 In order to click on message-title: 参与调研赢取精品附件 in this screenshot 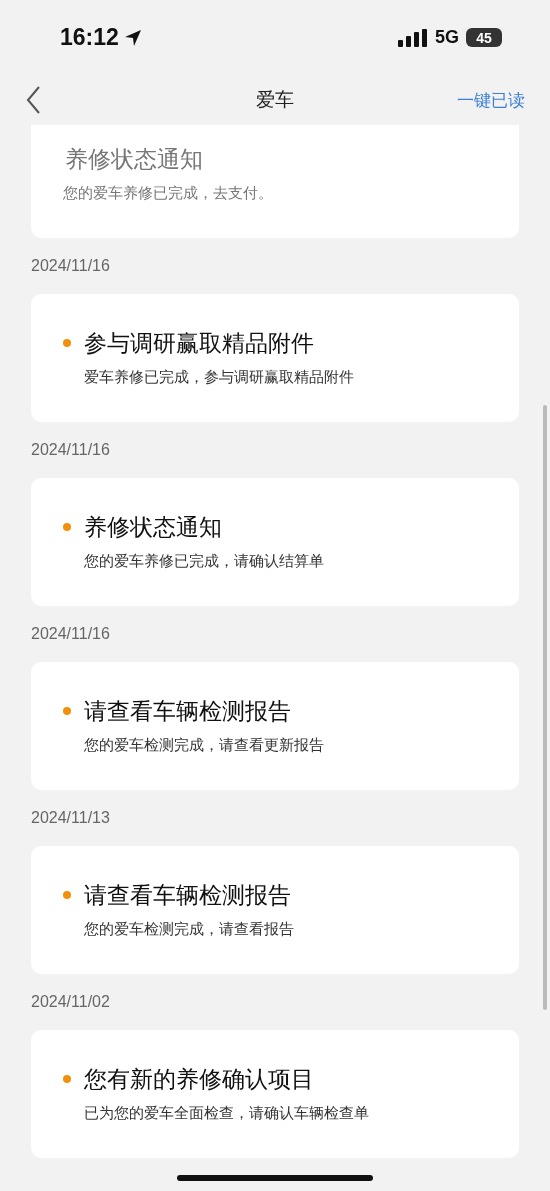, I will do `click(199, 343)`.